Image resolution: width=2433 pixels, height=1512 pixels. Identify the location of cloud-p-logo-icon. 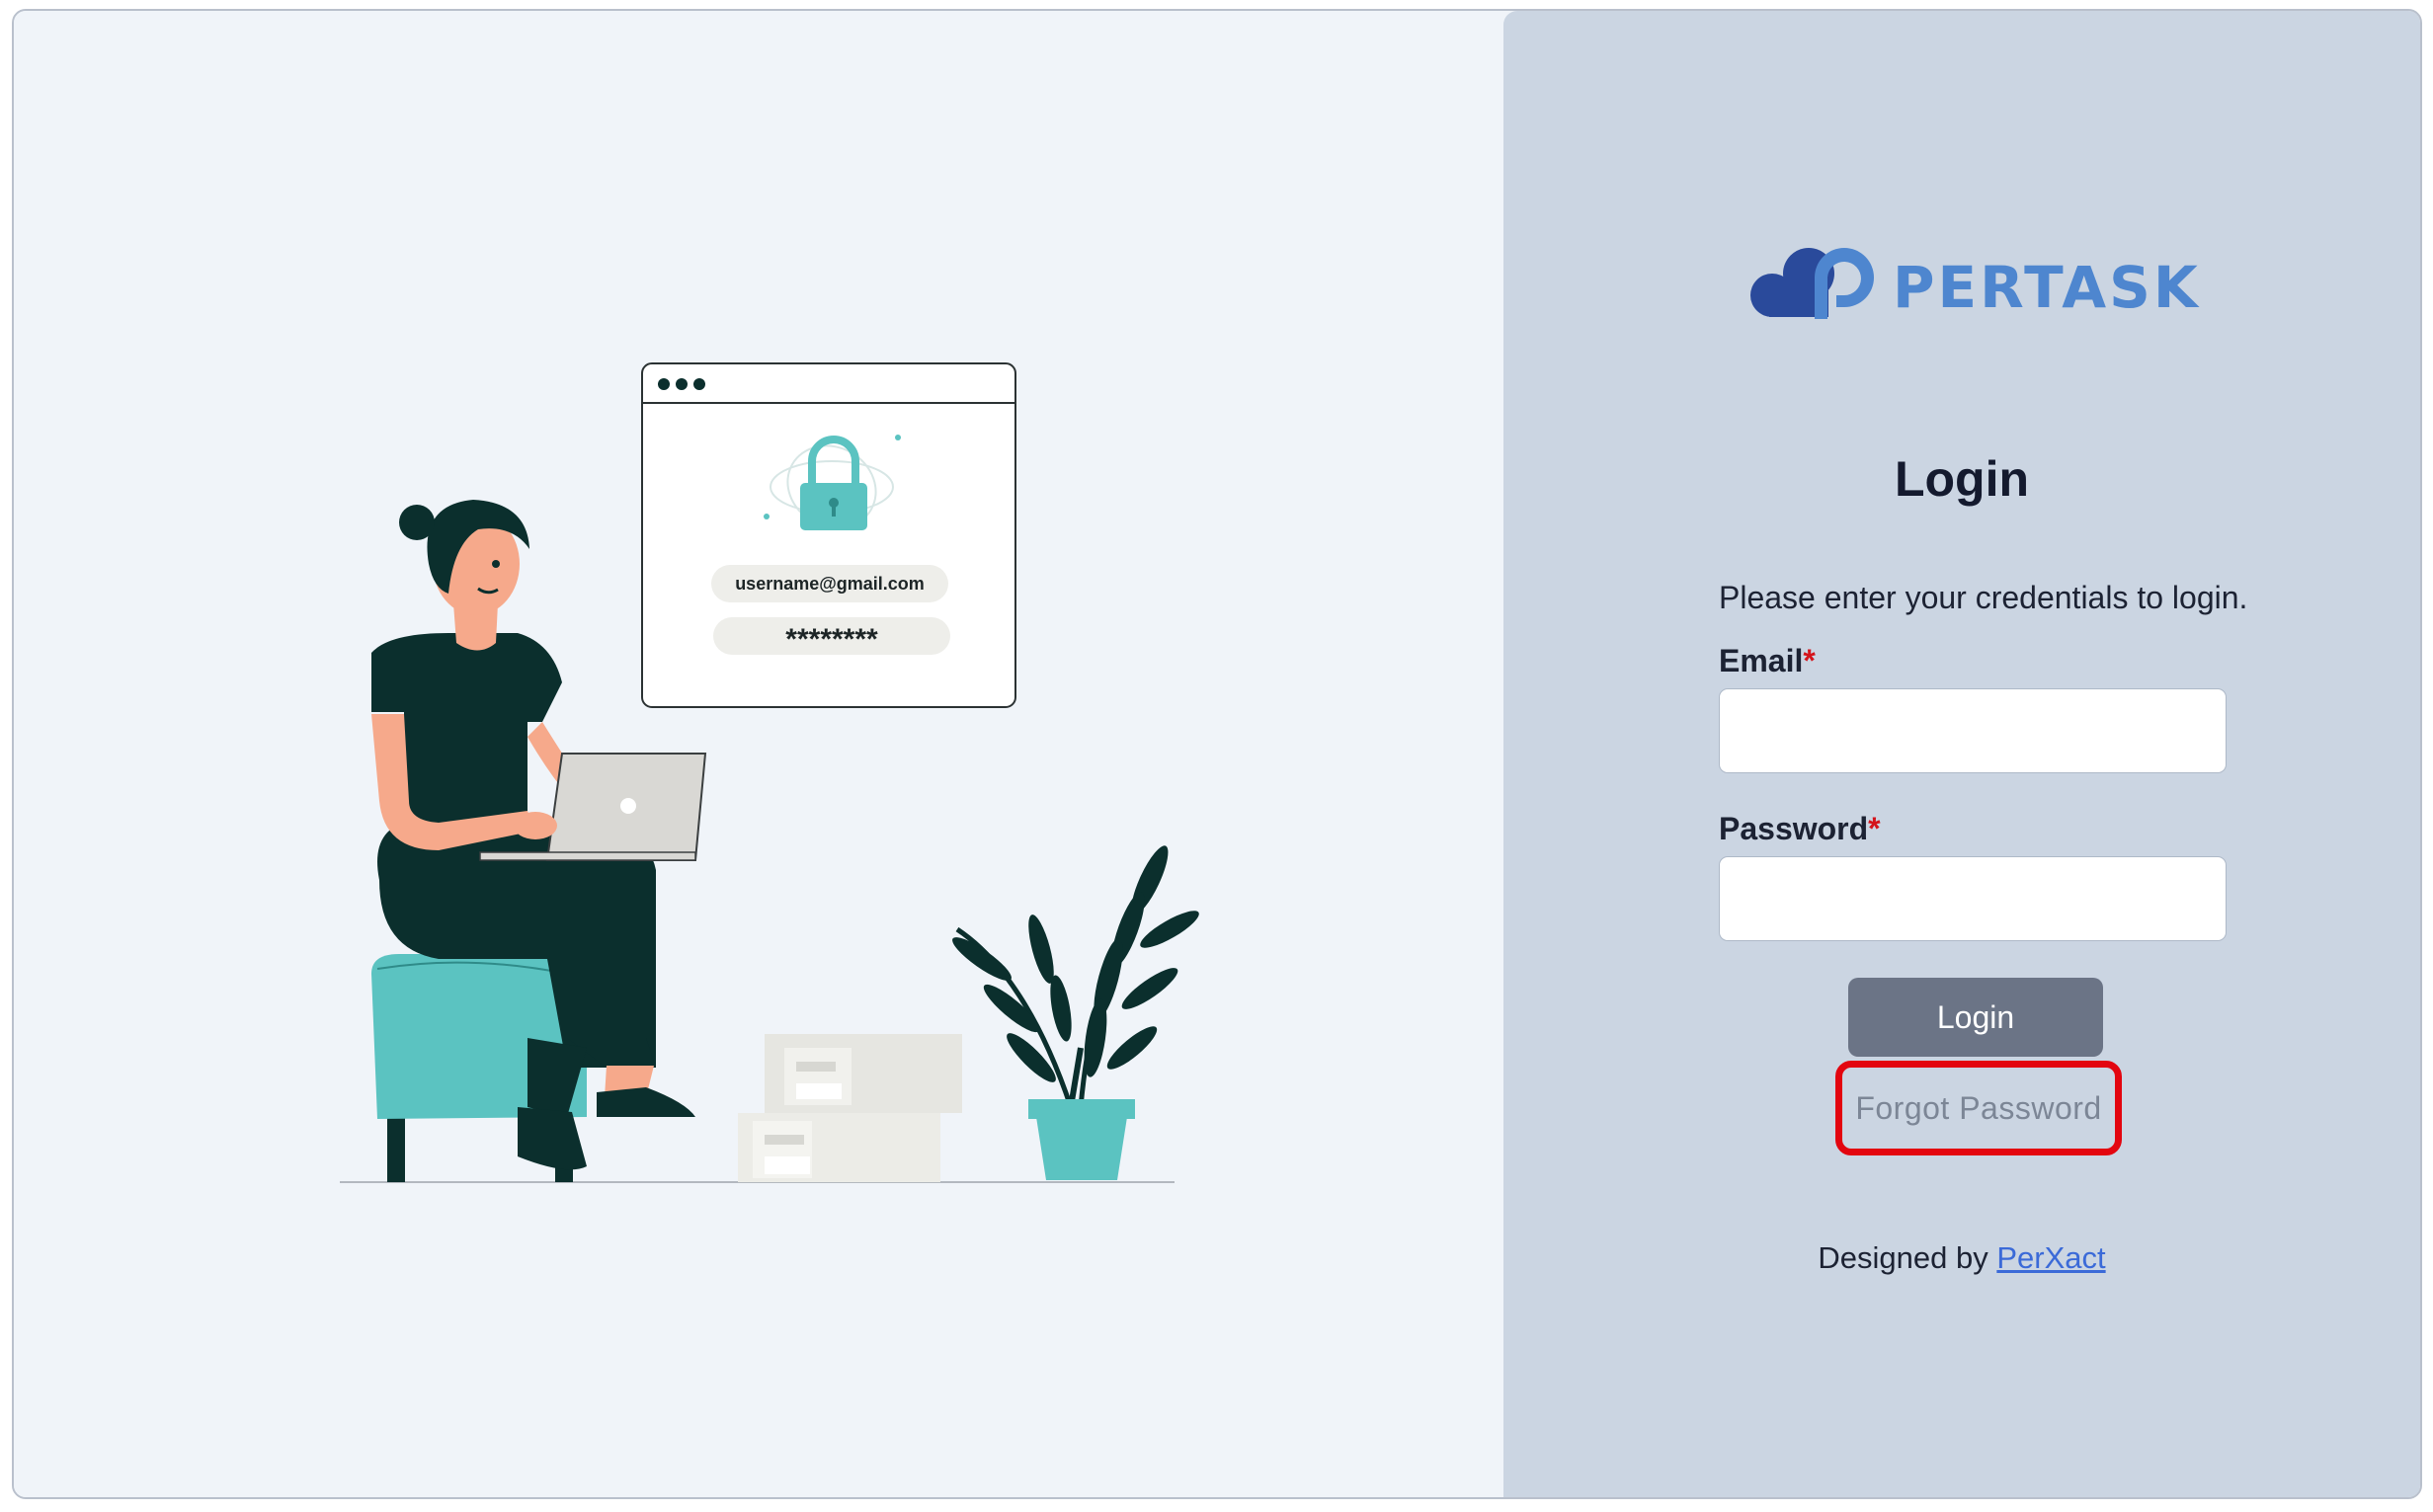
(1812, 284).